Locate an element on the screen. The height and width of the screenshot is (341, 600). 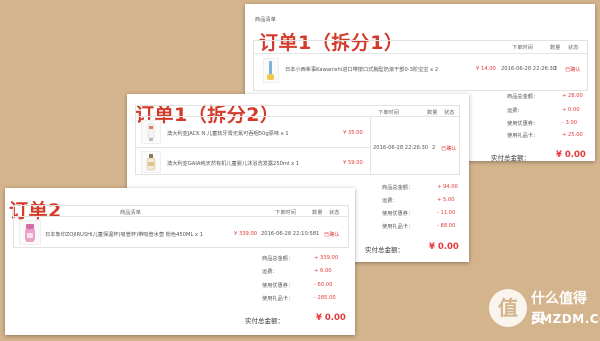
summary-value: + 94.00 is located at coordinates (447, 187).